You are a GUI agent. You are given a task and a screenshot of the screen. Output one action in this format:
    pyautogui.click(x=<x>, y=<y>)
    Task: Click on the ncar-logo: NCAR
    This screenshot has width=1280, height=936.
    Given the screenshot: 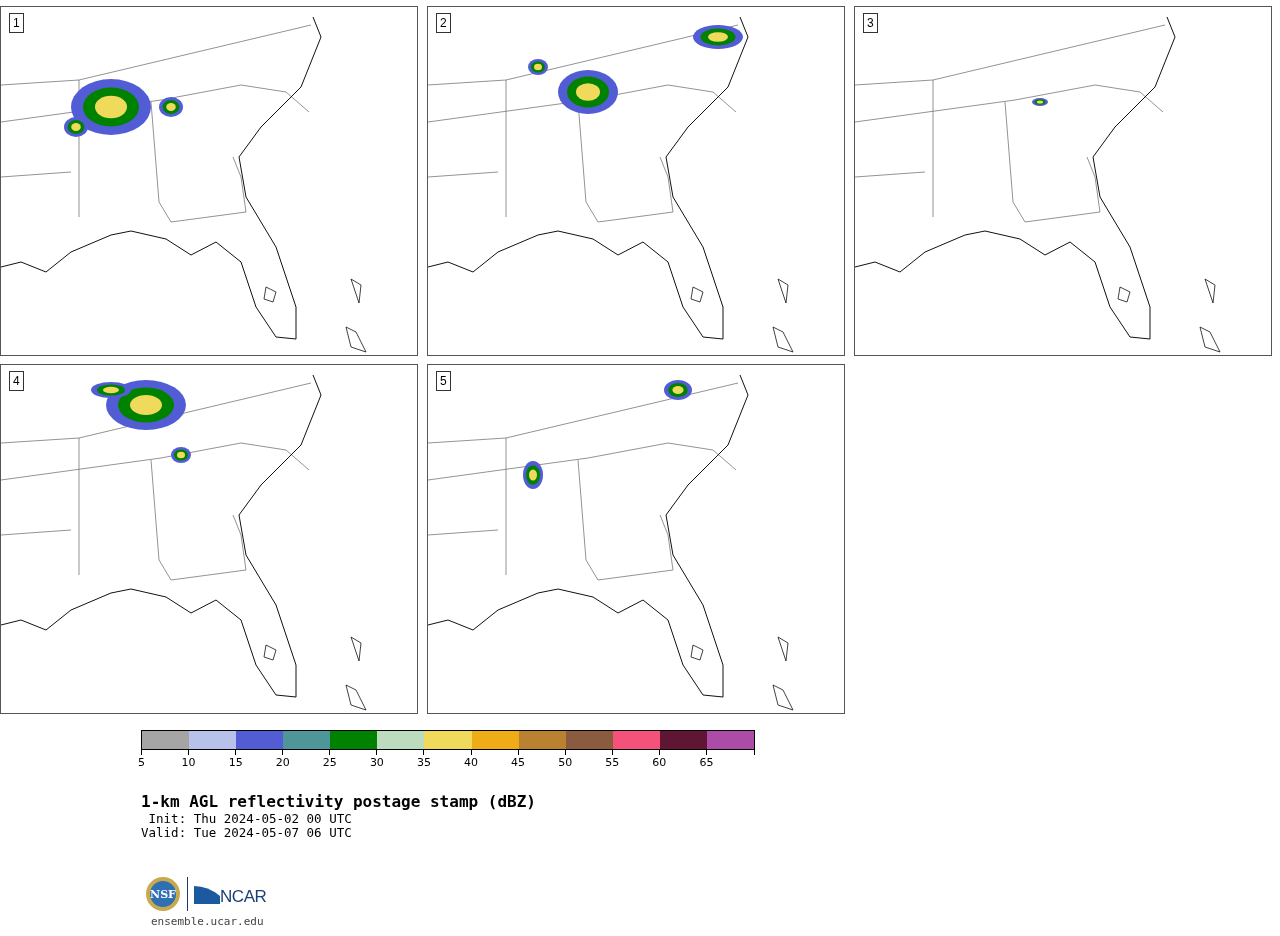 What is the action you would take?
    pyautogui.click(x=243, y=897)
    